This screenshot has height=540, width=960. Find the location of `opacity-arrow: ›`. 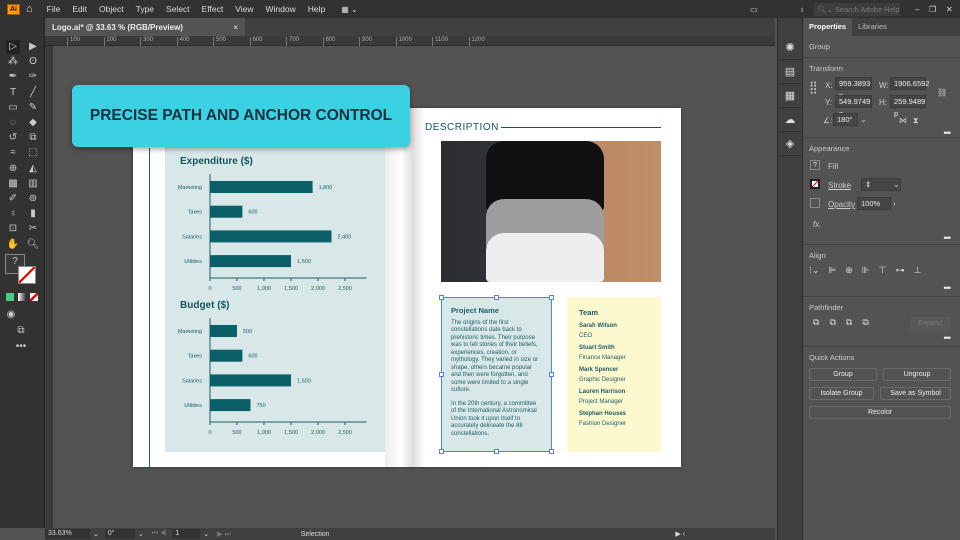

opacity-arrow: › is located at coordinates (894, 203).